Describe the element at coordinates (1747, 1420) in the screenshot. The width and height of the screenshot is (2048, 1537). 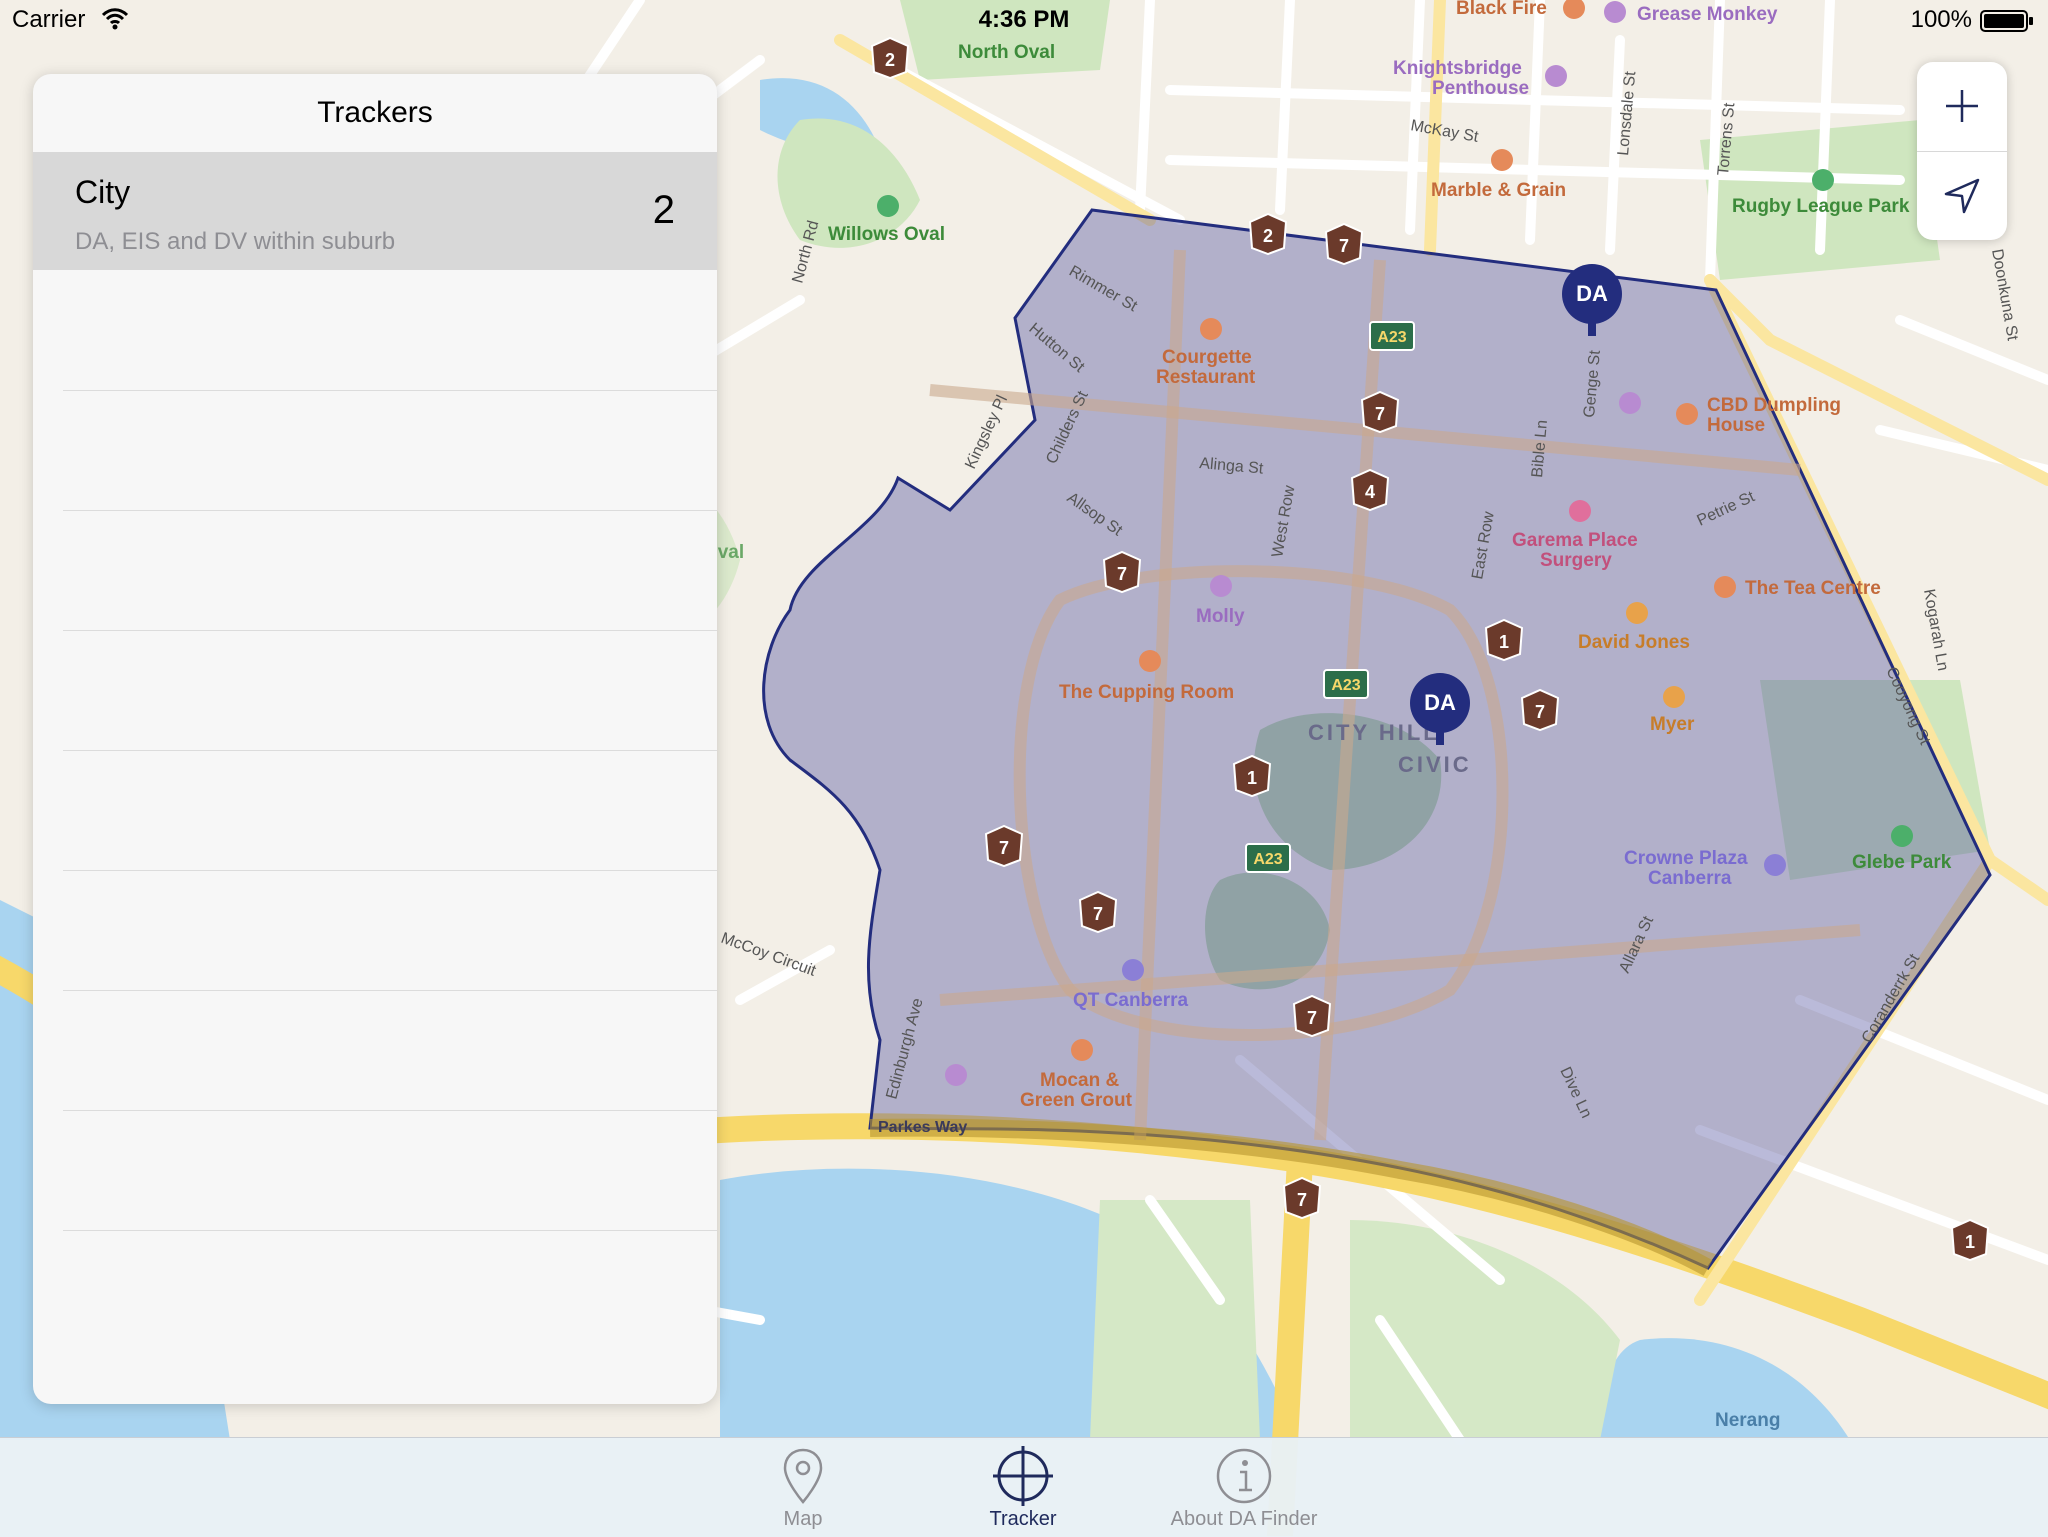
I see `map-label: Nerang` at that location.